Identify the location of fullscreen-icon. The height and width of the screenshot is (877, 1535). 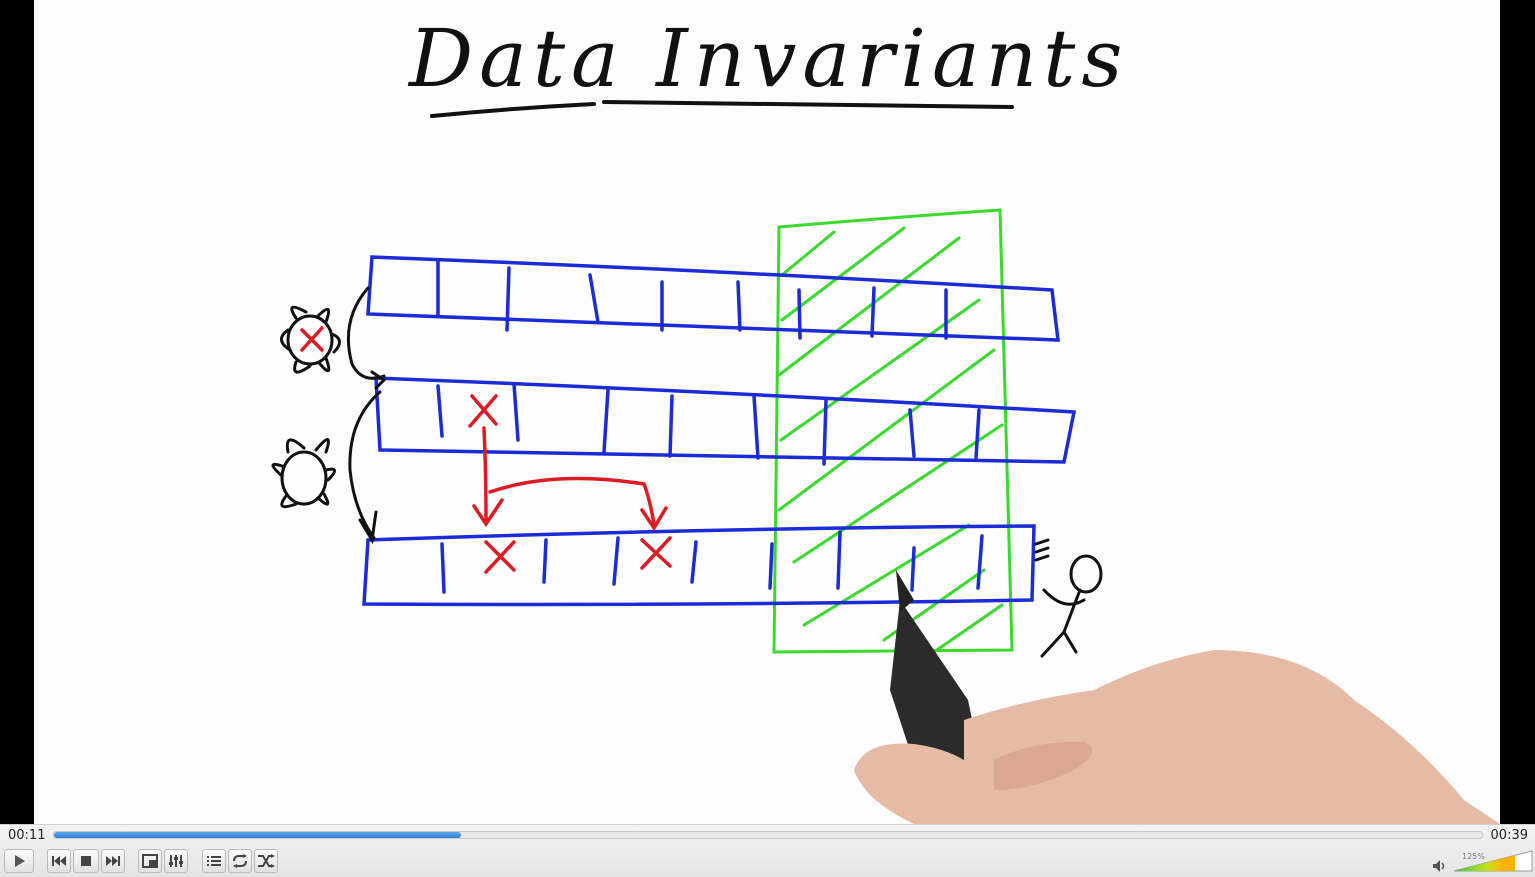
(150, 861).